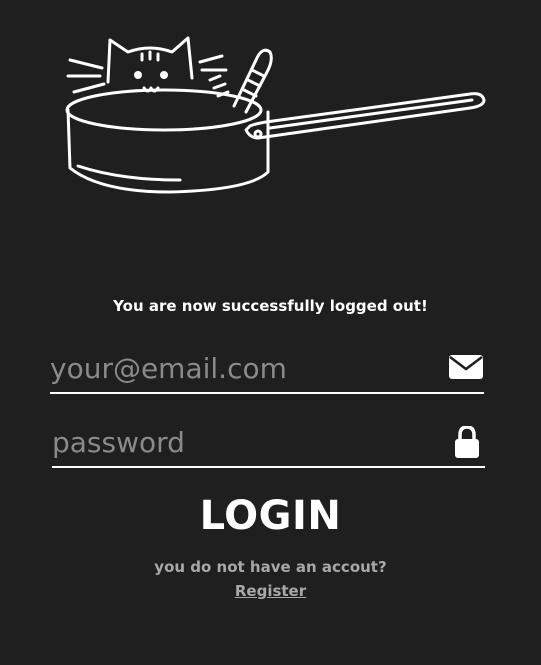 This screenshot has width=541, height=665. I want to click on lock-icon, so click(467, 442).